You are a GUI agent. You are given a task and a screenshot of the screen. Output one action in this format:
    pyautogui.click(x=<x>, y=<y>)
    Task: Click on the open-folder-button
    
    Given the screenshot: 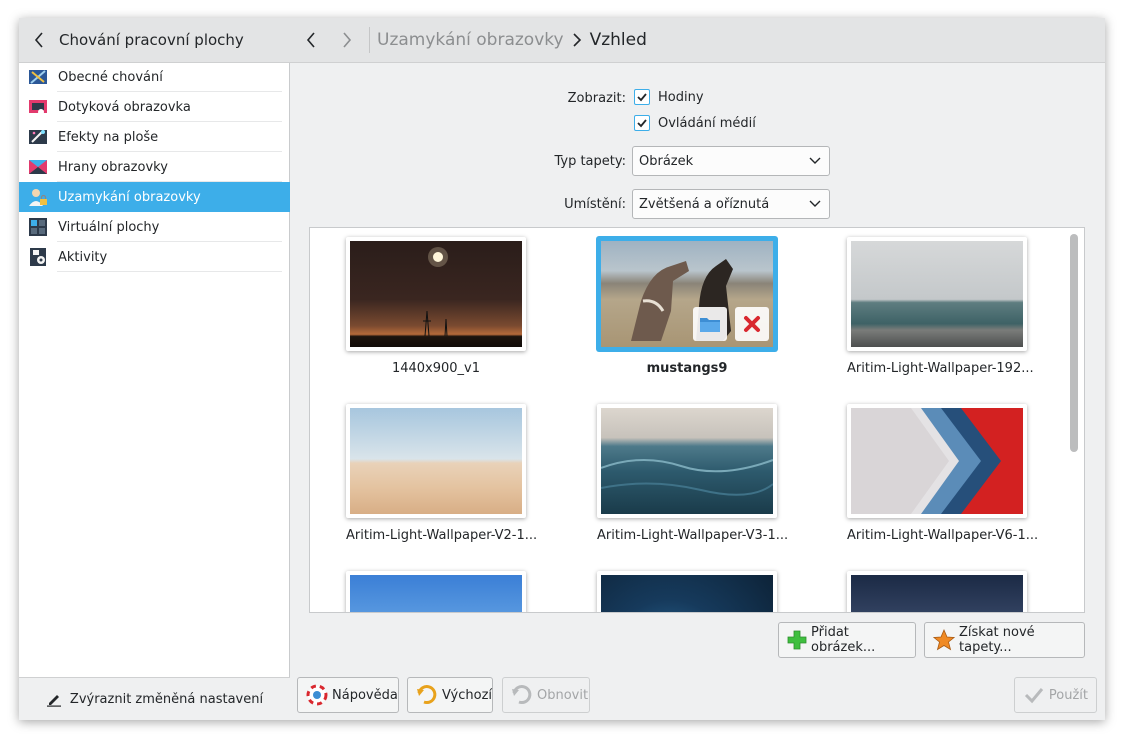 What is the action you would take?
    pyautogui.click(x=710, y=324)
    